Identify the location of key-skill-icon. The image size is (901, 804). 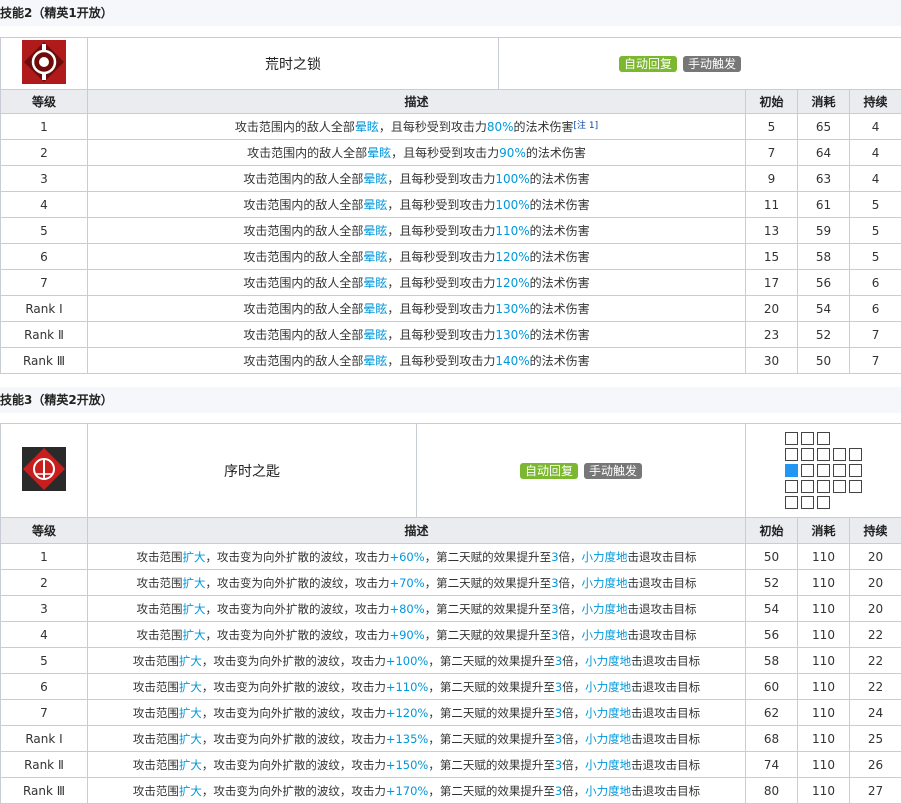
(44, 488).